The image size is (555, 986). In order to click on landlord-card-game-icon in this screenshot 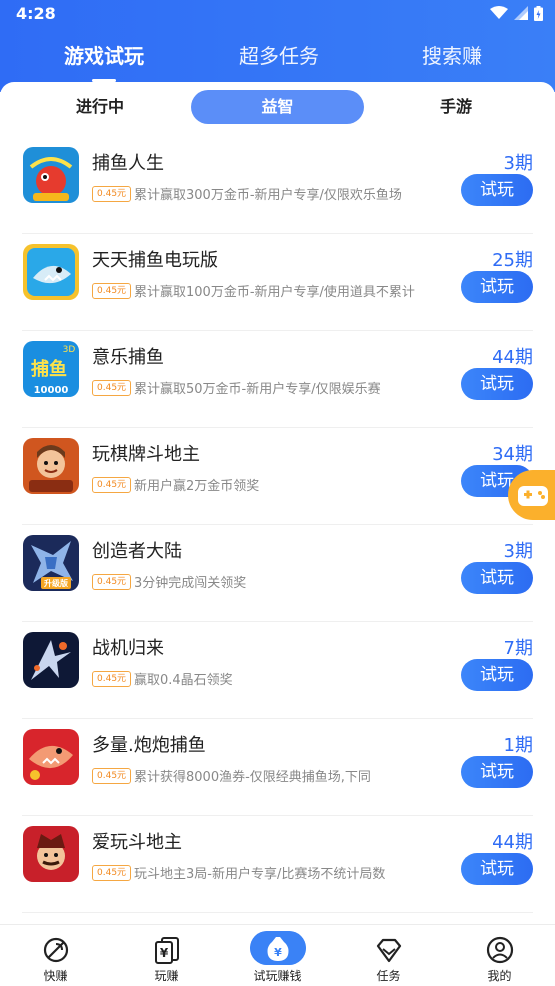, I will do `click(51, 854)`.